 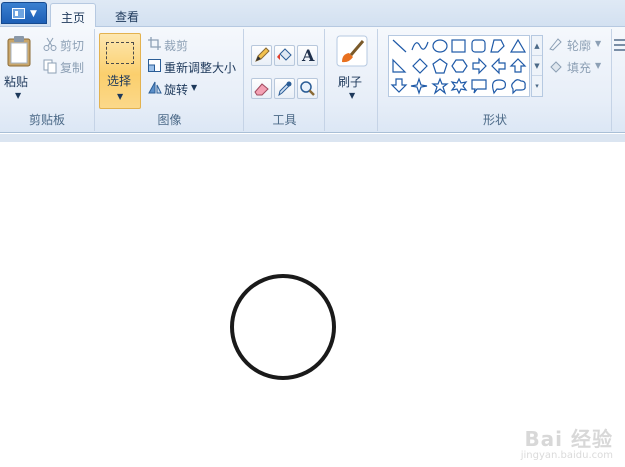 What do you see at coordinates (176, 45) in the screenshot?
I see `crop-button: 裁剪` at bounding box center [176, 45].